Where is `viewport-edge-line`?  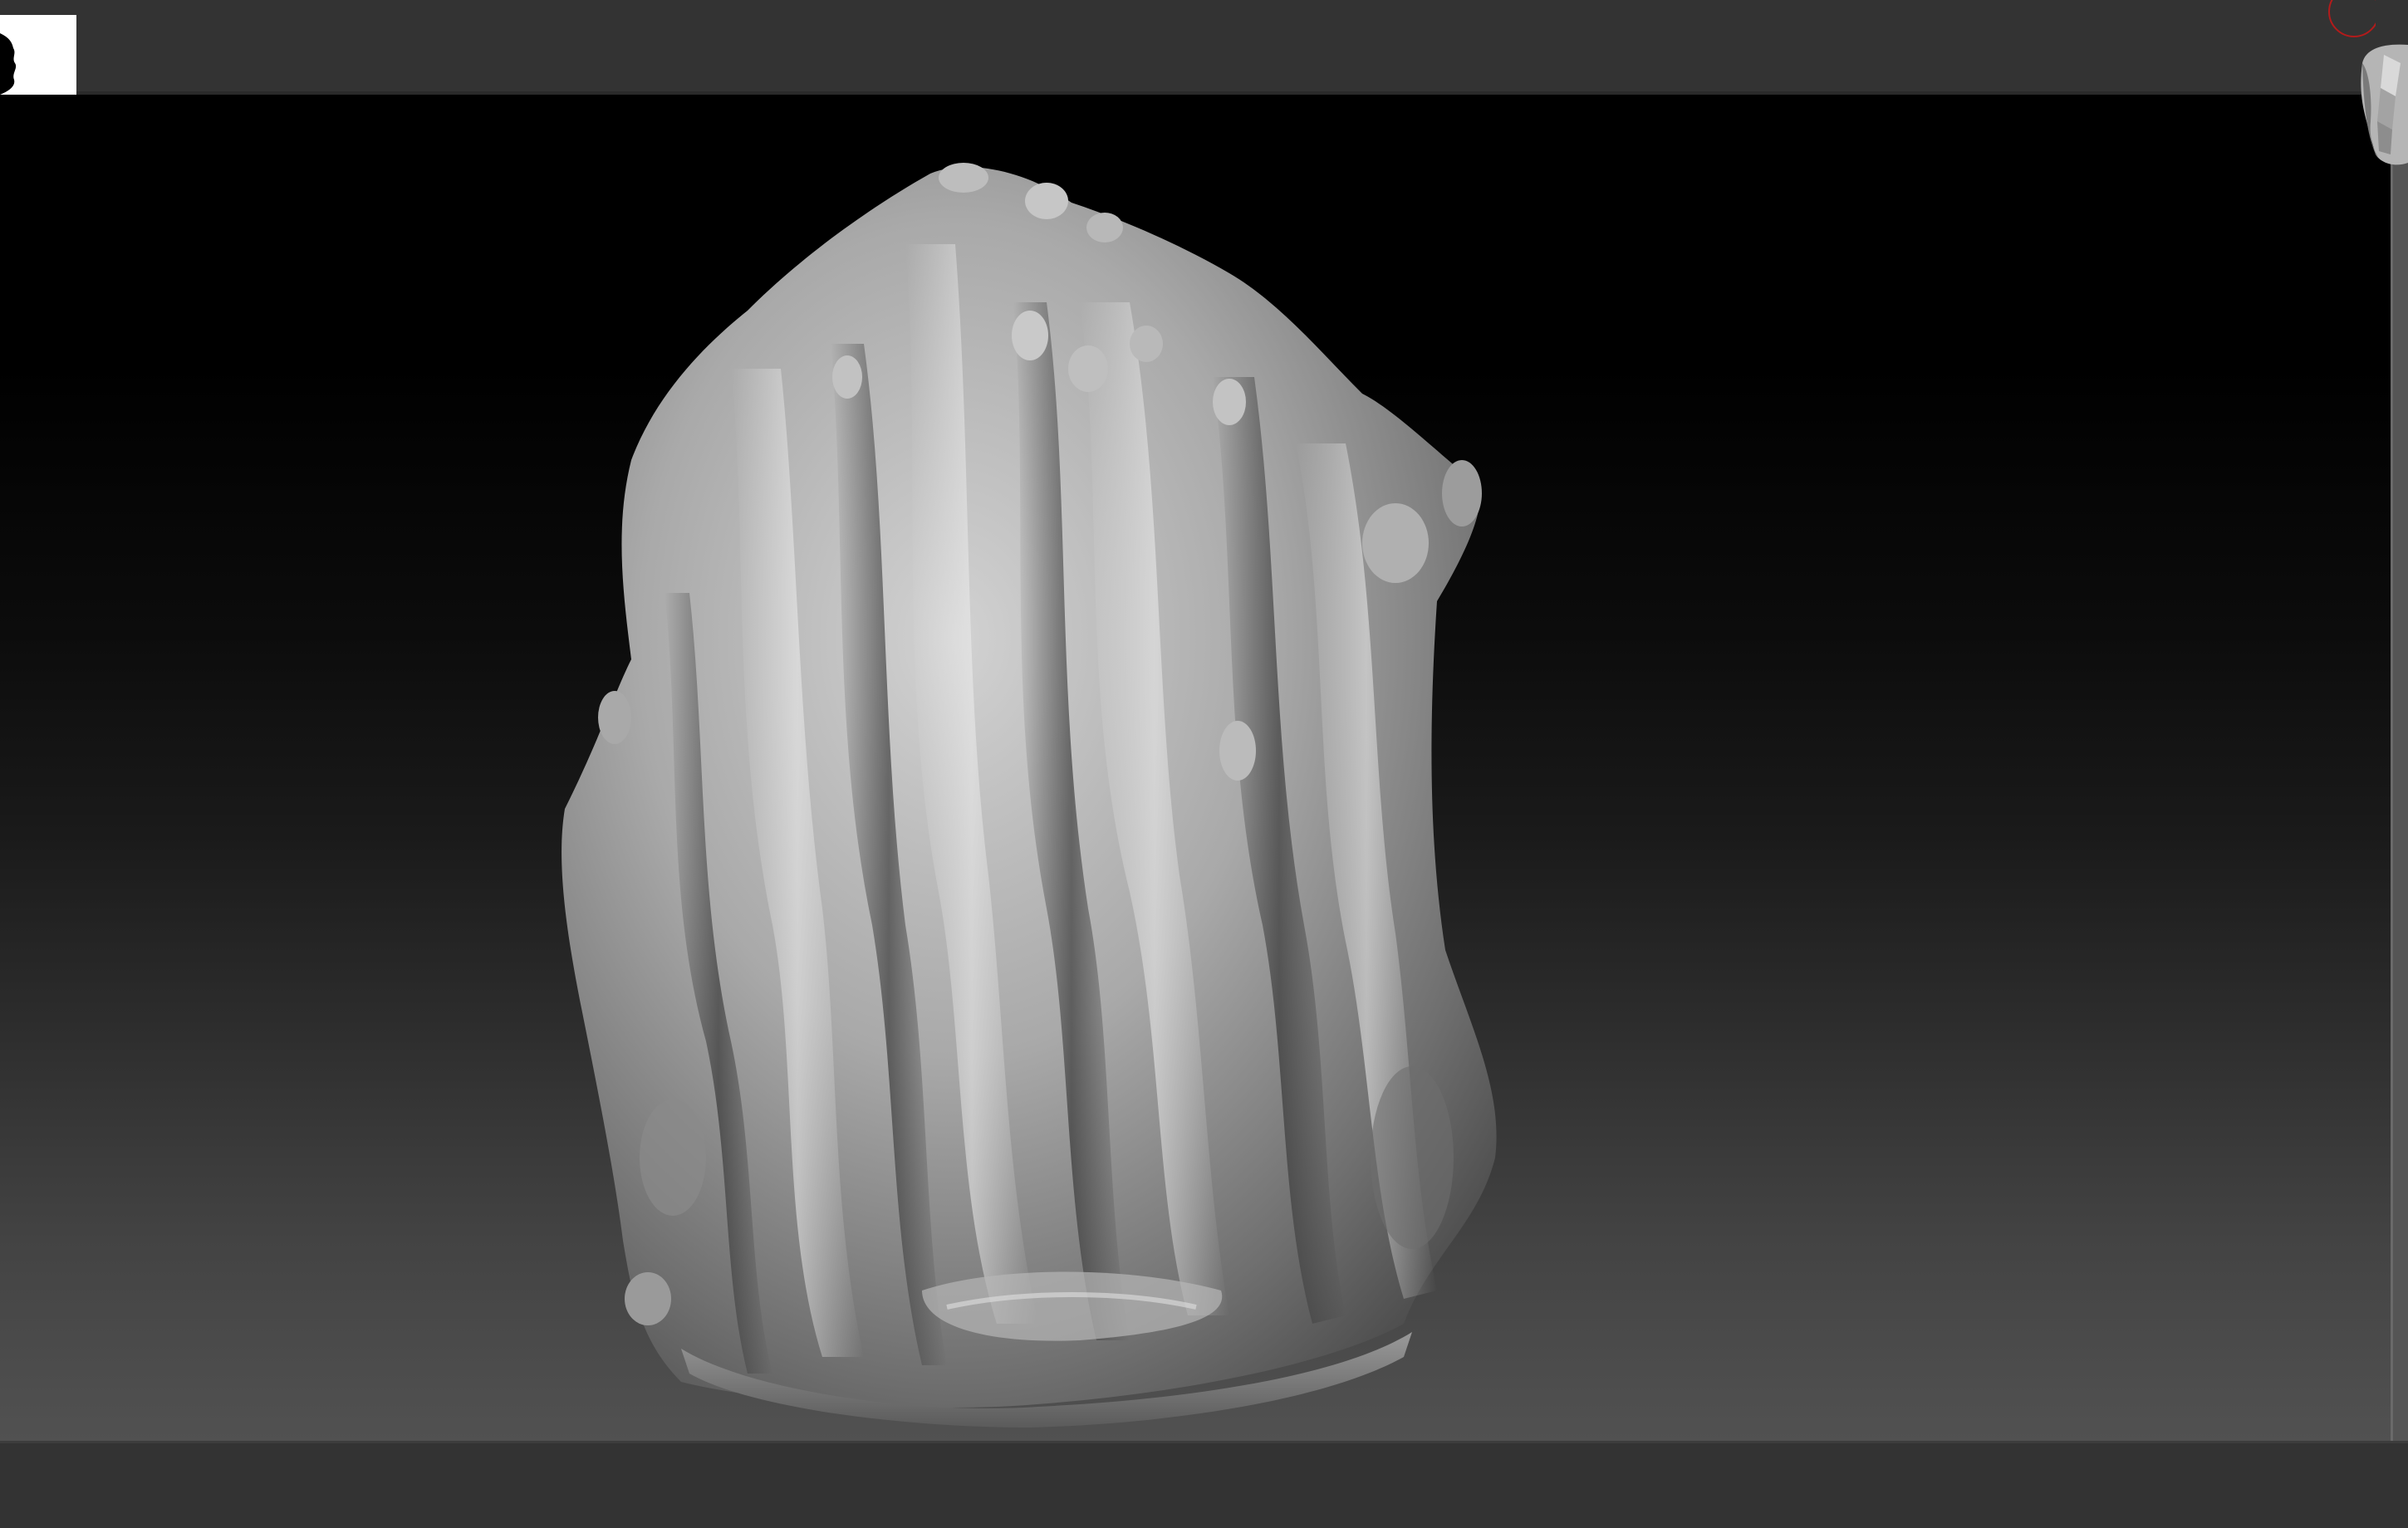 viewport-edge-line is located at coordinates (2392, 768).